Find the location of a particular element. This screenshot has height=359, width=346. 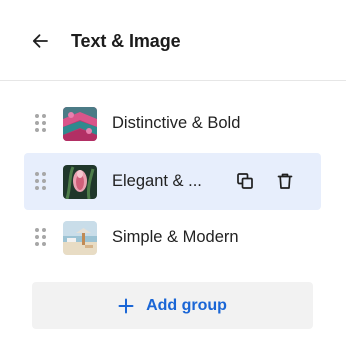

duplicate-icon is located at coordinates (245, 181).